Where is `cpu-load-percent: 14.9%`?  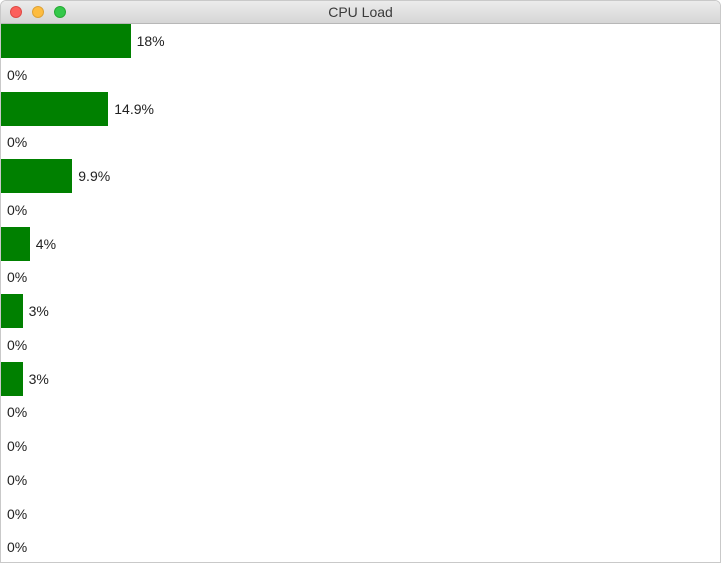 cpu-load-percent: 14.9% is located at coordinates (134, 108).